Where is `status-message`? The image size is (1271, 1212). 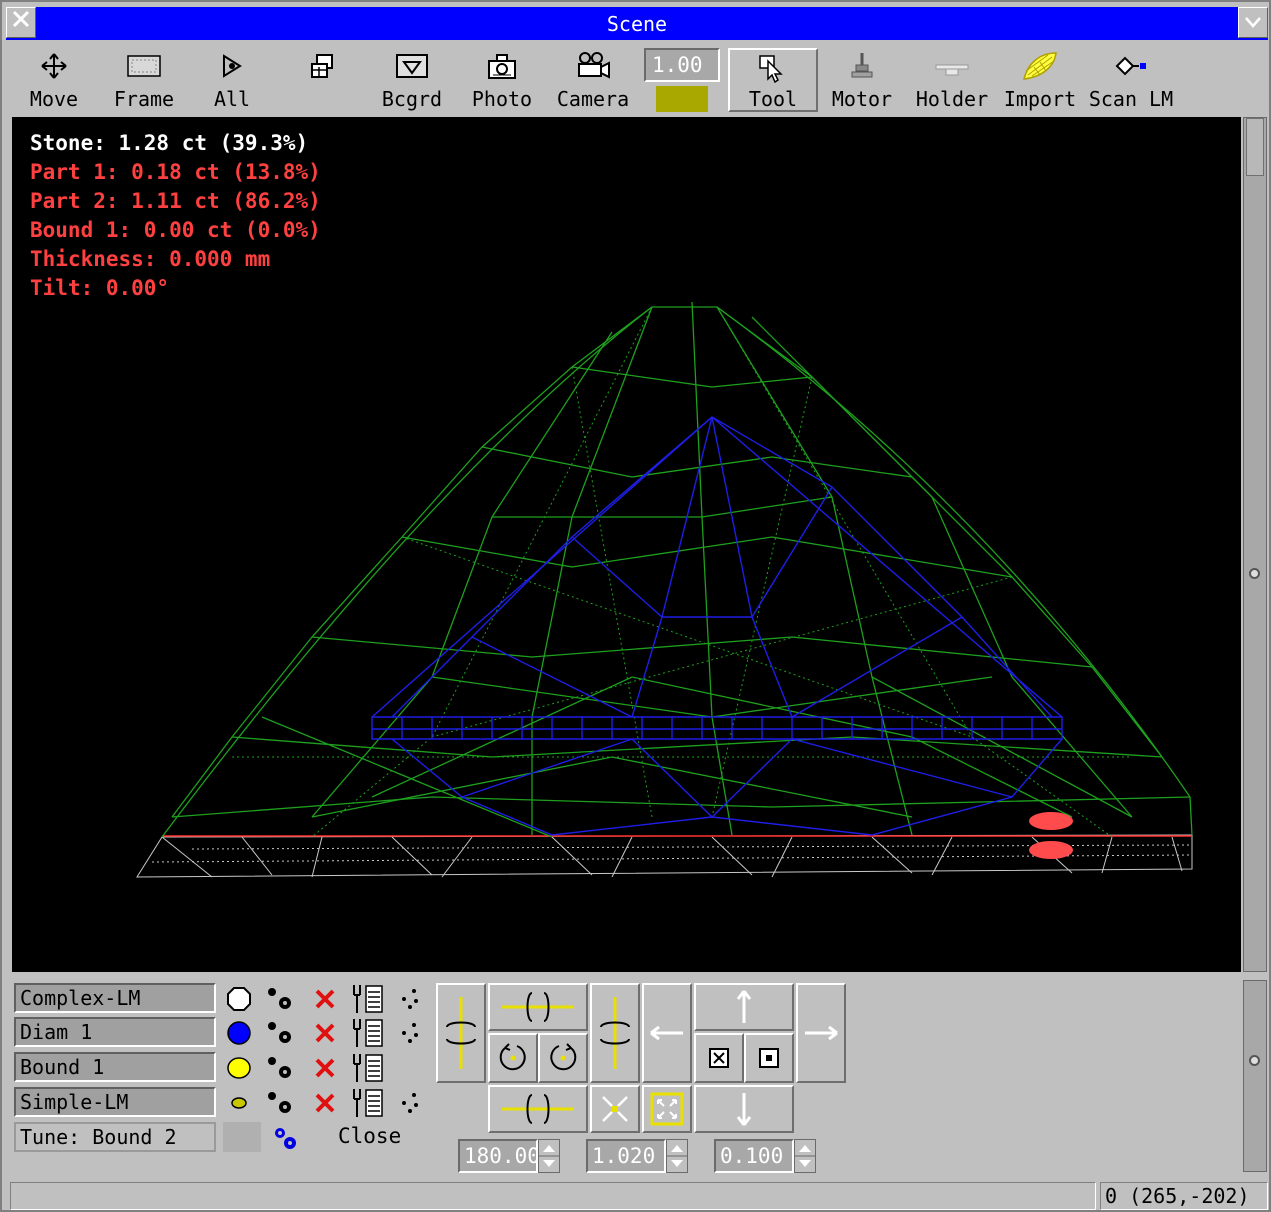
status-message is located at coordinates (553, 1196).